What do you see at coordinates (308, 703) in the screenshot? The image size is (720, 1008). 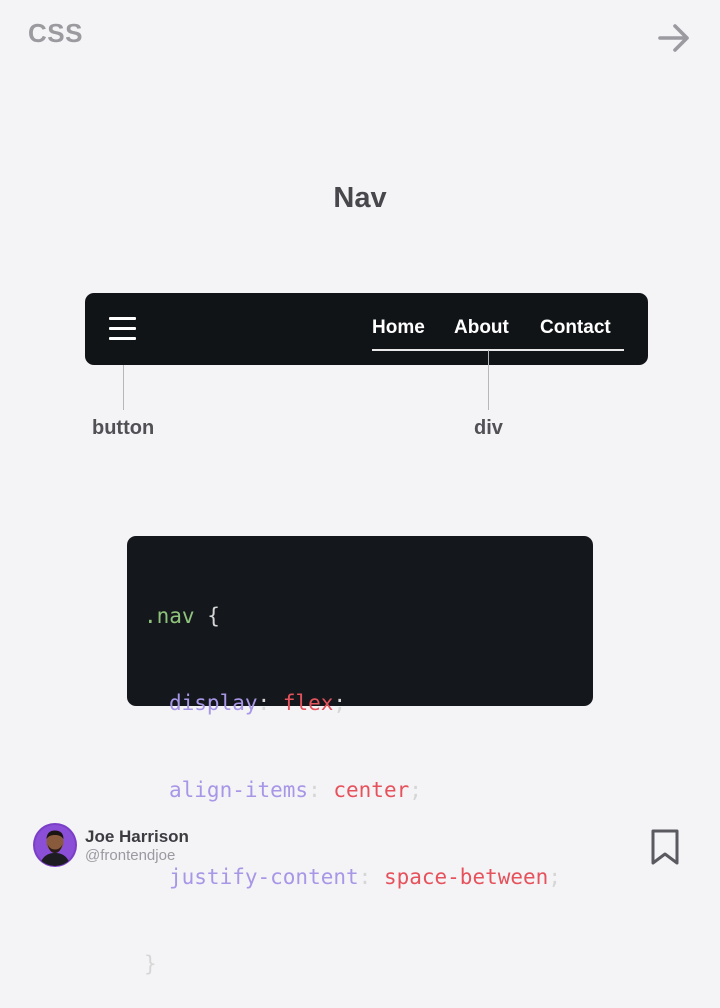 I see `code-value: flex` at bounding box center [308, 703].